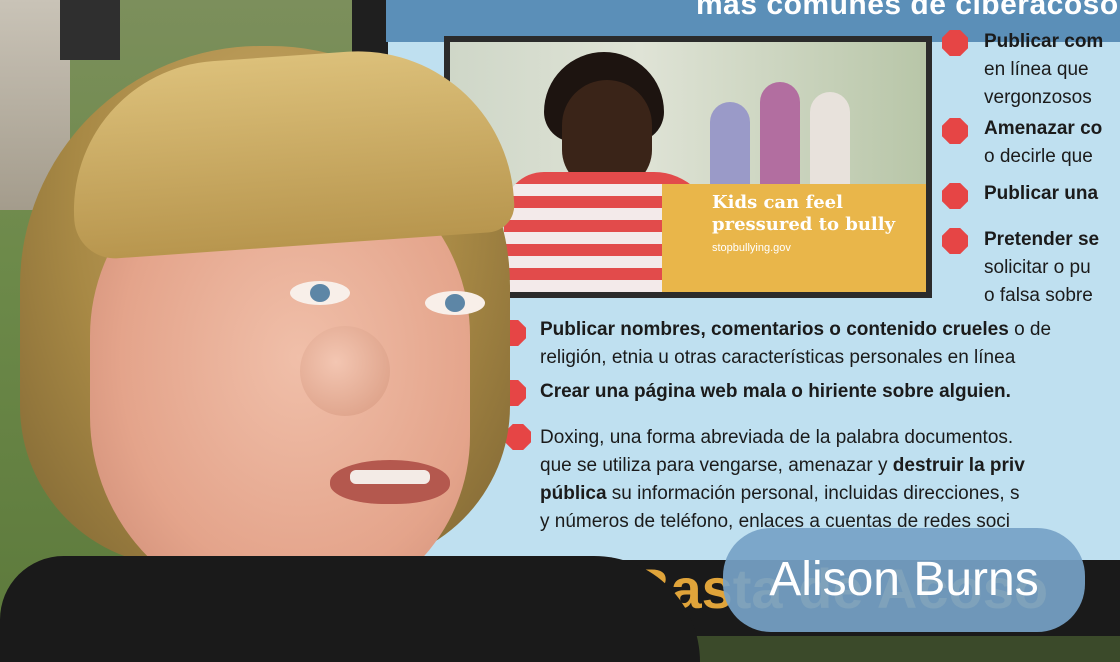 This screenshot has height=662, width=1120. What do you see at coordinates (1030, 329) in the screenshot?
I see `poster-item-5-rest: o de` at bounding box center [1030, 329].